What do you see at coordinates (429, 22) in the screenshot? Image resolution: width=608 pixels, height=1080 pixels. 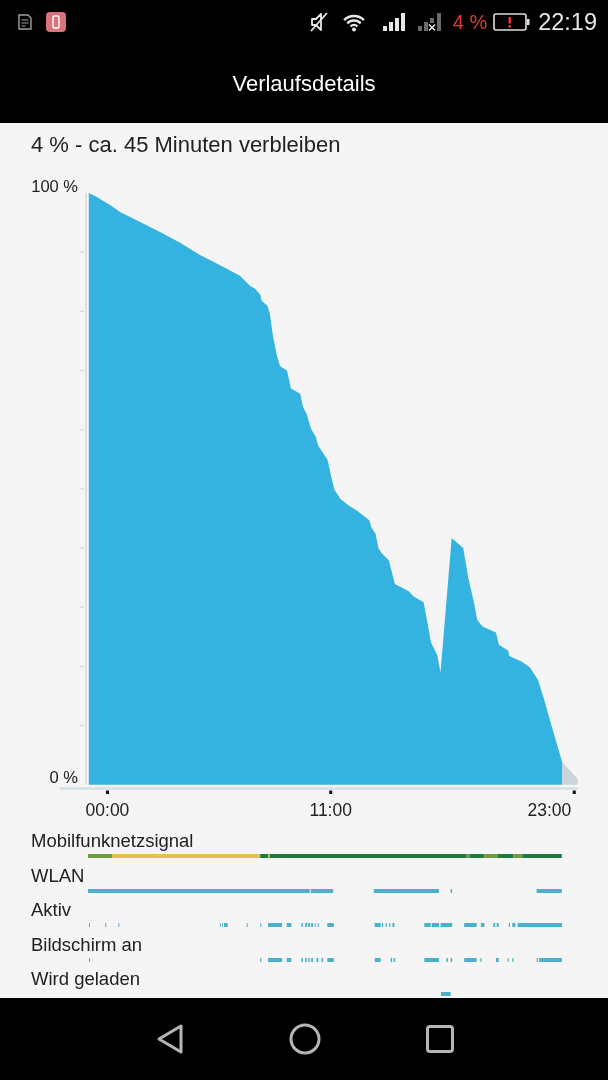 I see `no-signal-icon` at bounding box center [429, 22].